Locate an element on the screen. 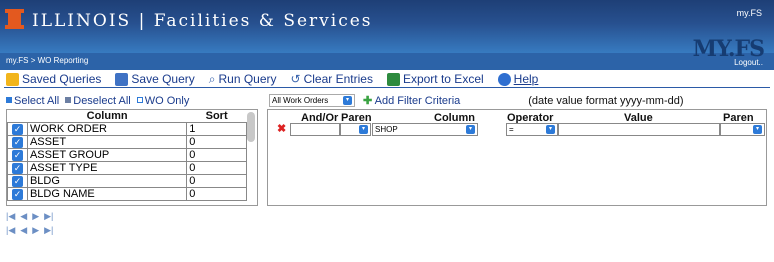  wo-only-label: WO Only is located at coordinates (167, 101).